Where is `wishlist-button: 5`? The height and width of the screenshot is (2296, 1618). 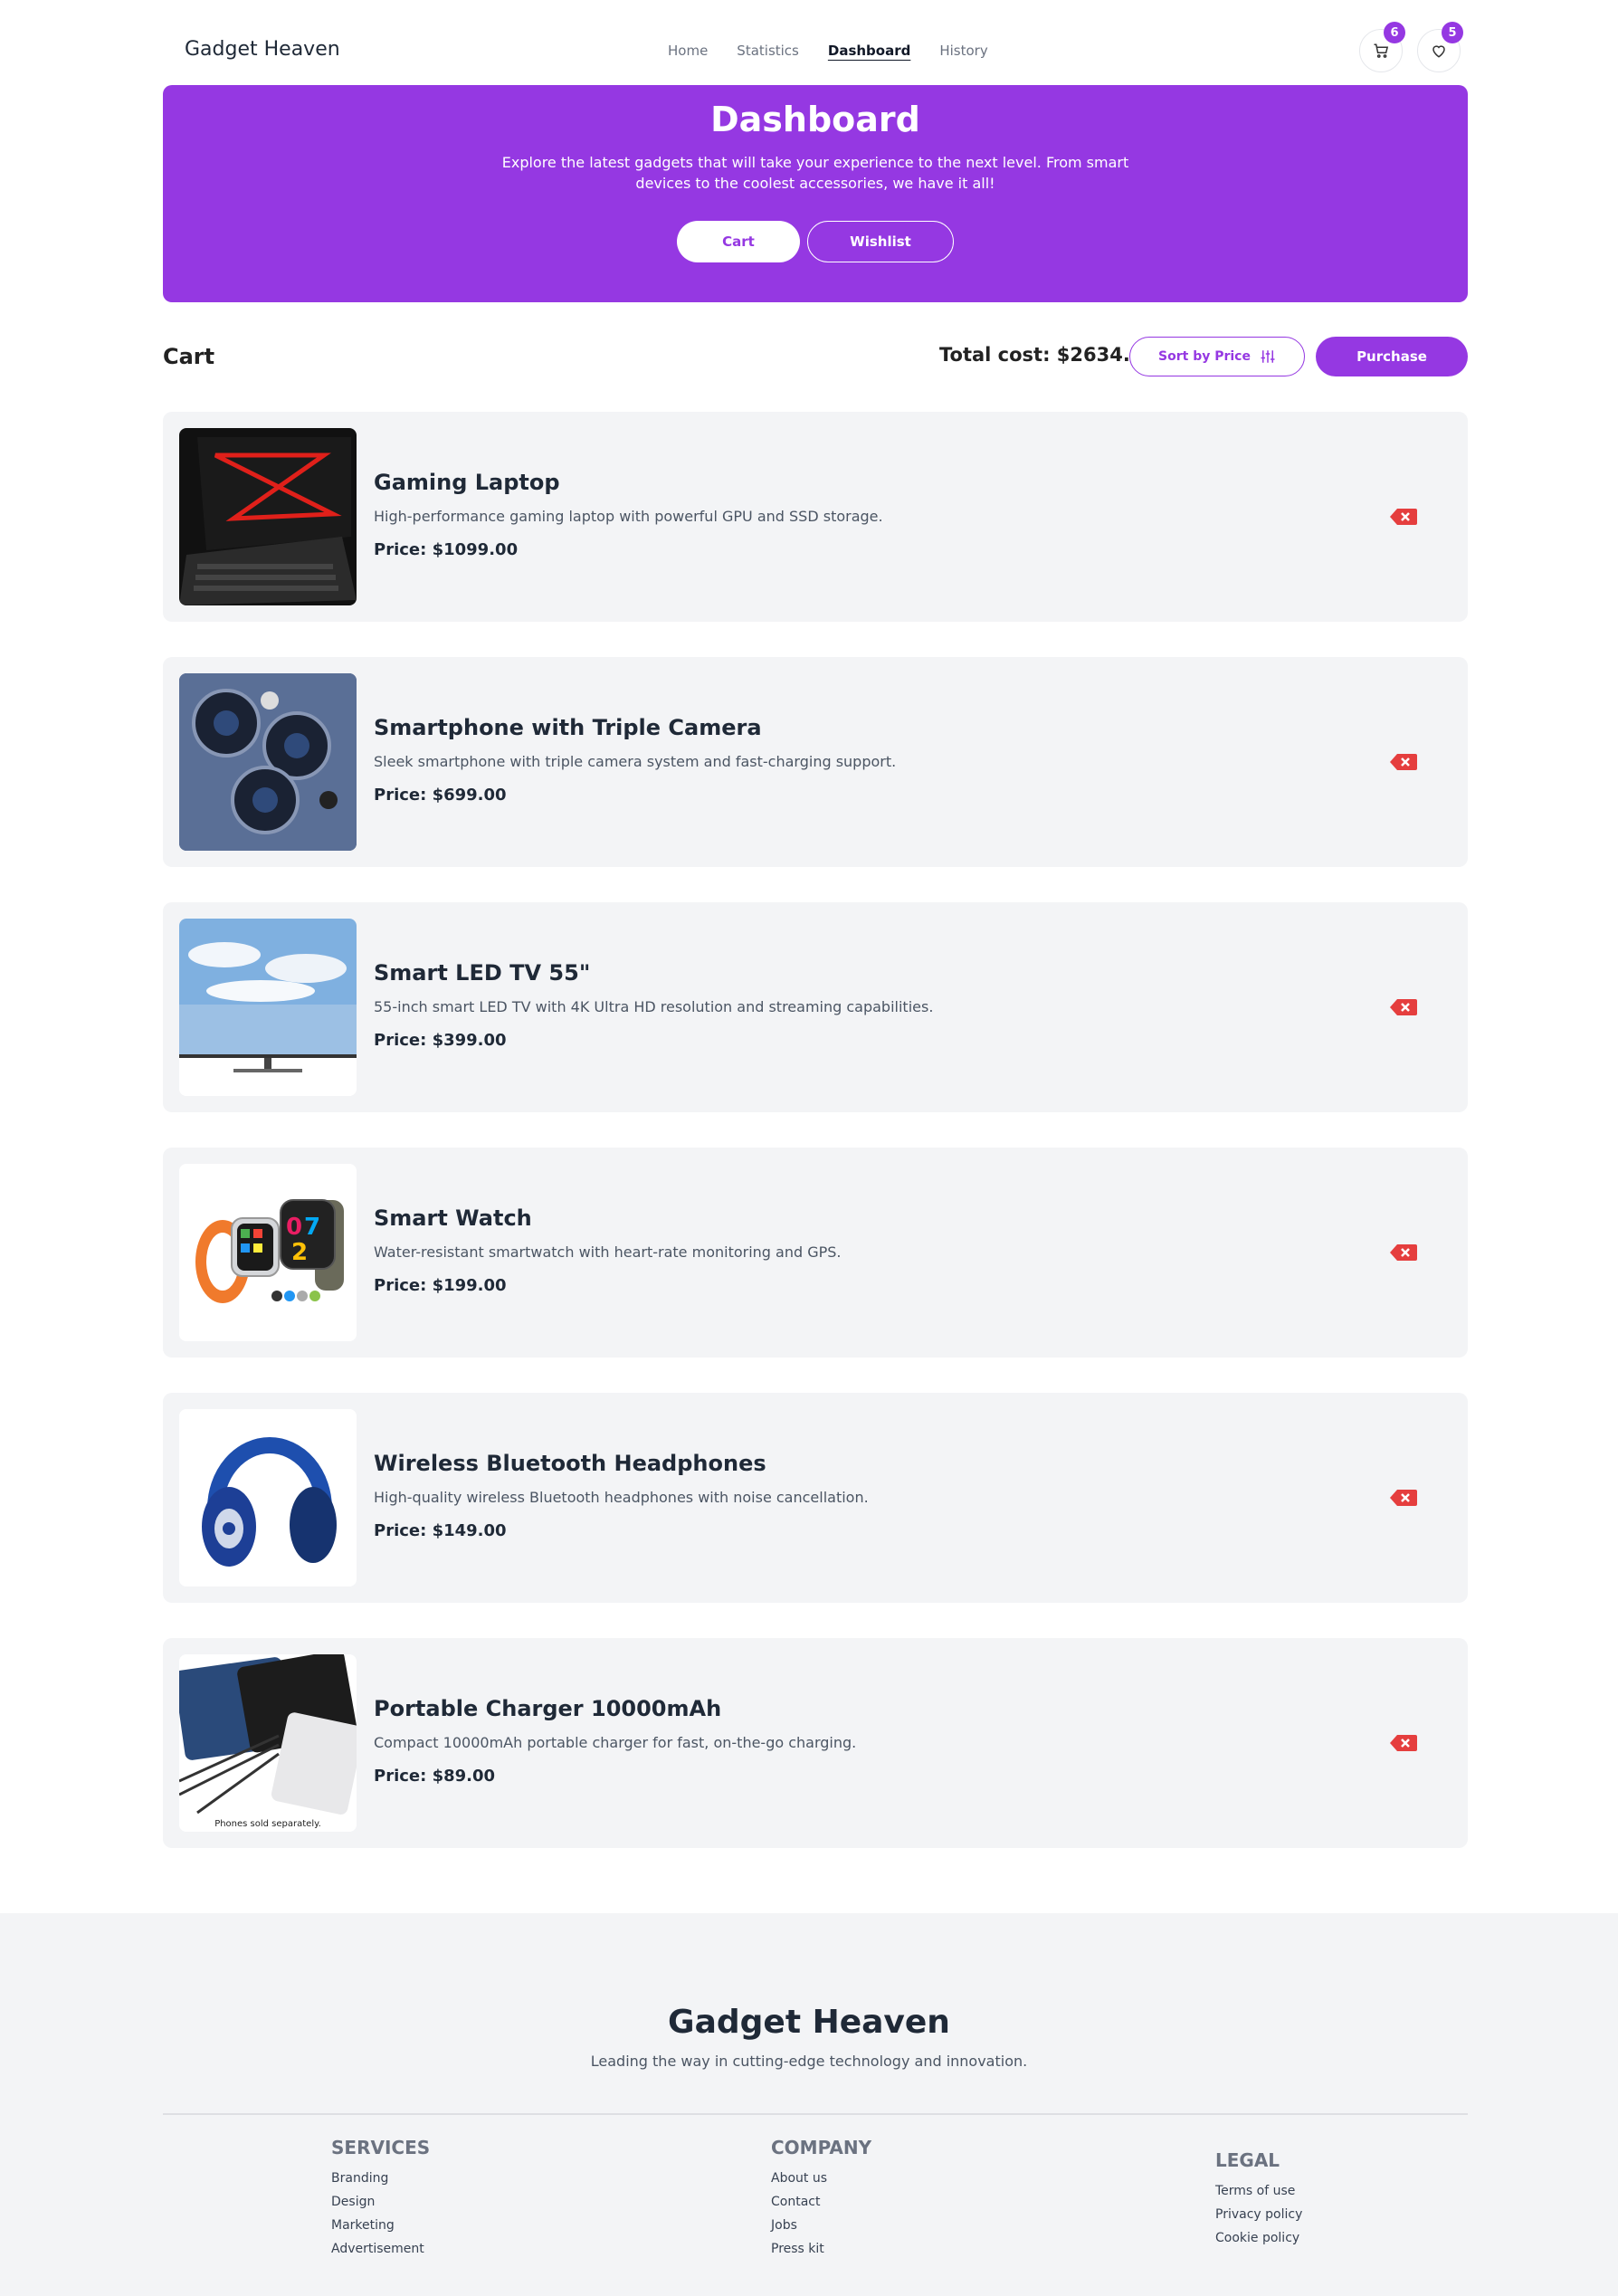
wishlist-button: 5 is located at coordinates (1440, 47).